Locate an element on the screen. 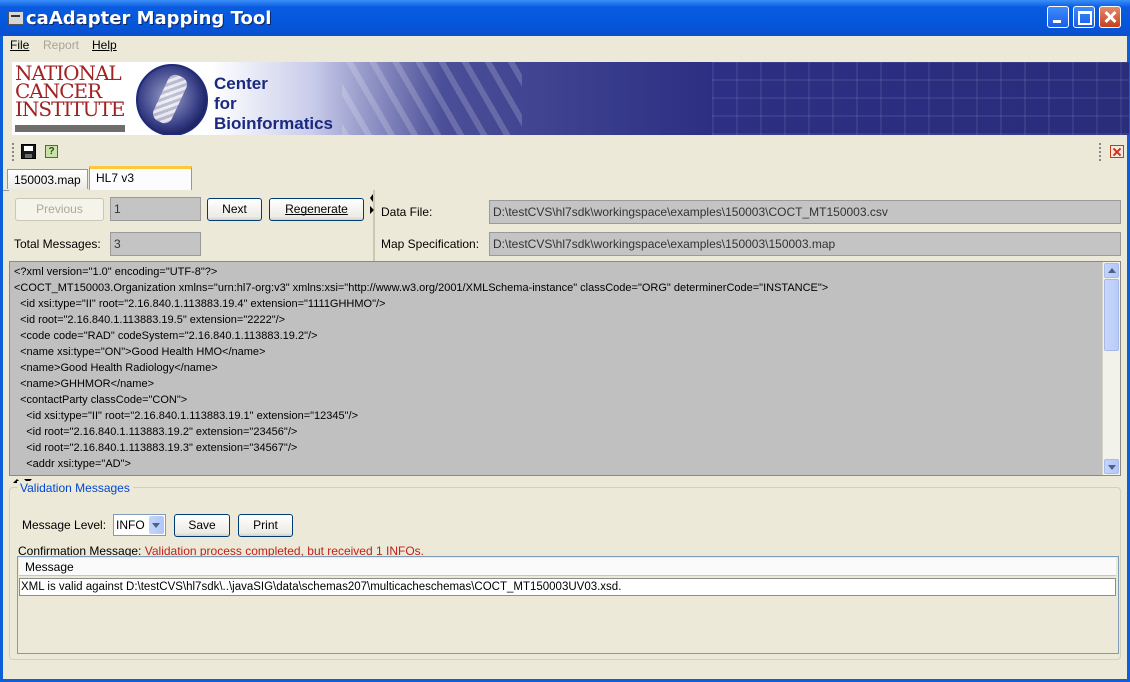 Image resolution: width=1130 pixels, height=682 pixels. vertical-splitter is located at coordinates (373, 226).